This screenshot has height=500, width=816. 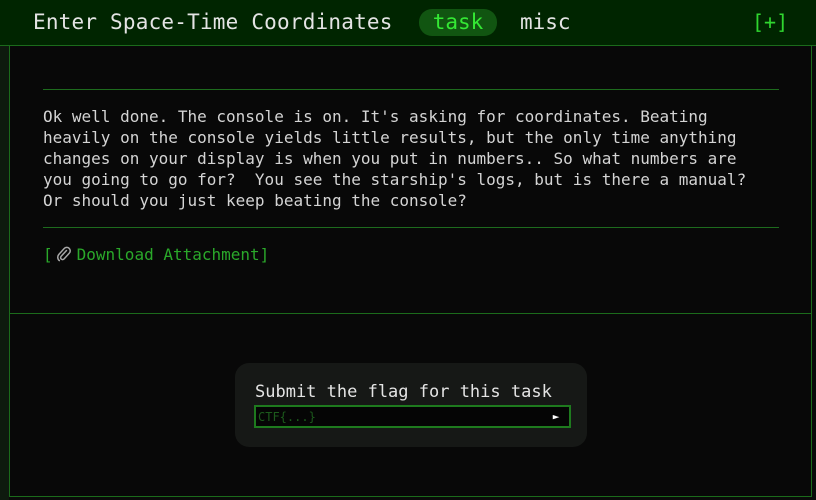 What do you see at coordinates (403, 392) in the screenshot?
I see `flag-submit-label: Submit the flag for this task` at bounding box center [403, 392].